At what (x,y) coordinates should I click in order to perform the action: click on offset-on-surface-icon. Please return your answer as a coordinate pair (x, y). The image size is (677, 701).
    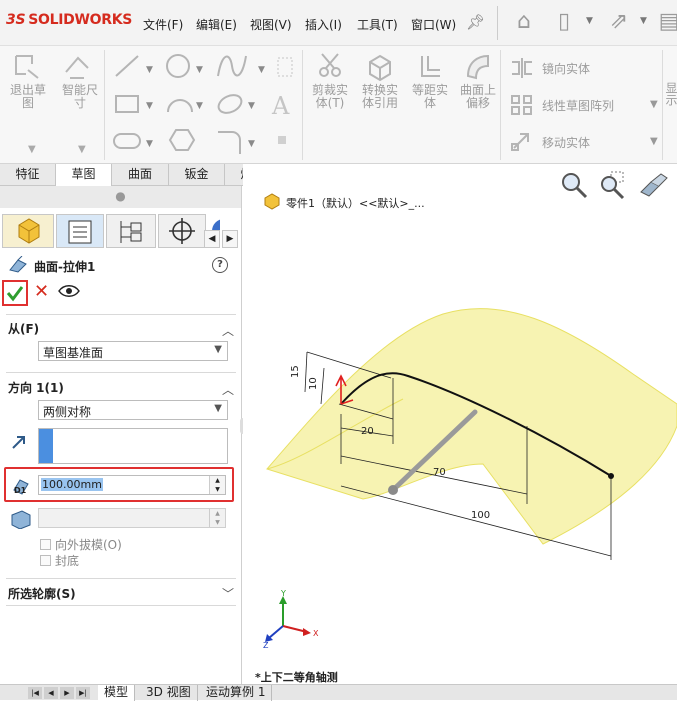
    Looking at the image, I should click on (478, 67).